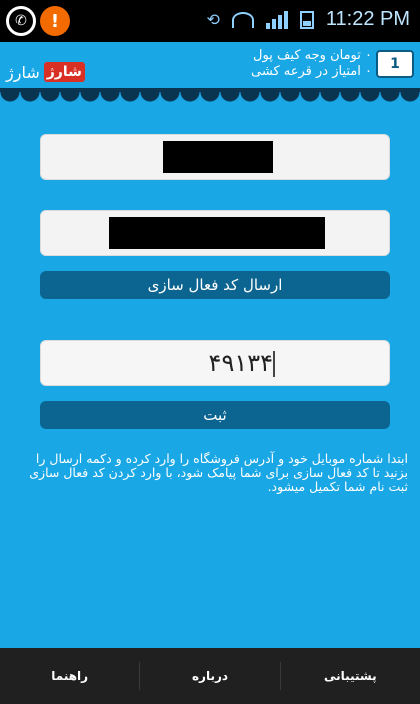  What do you see at coordinates (274, 364) in the screenshot?
I see `text-cursor` at bounding box center [274, 364].